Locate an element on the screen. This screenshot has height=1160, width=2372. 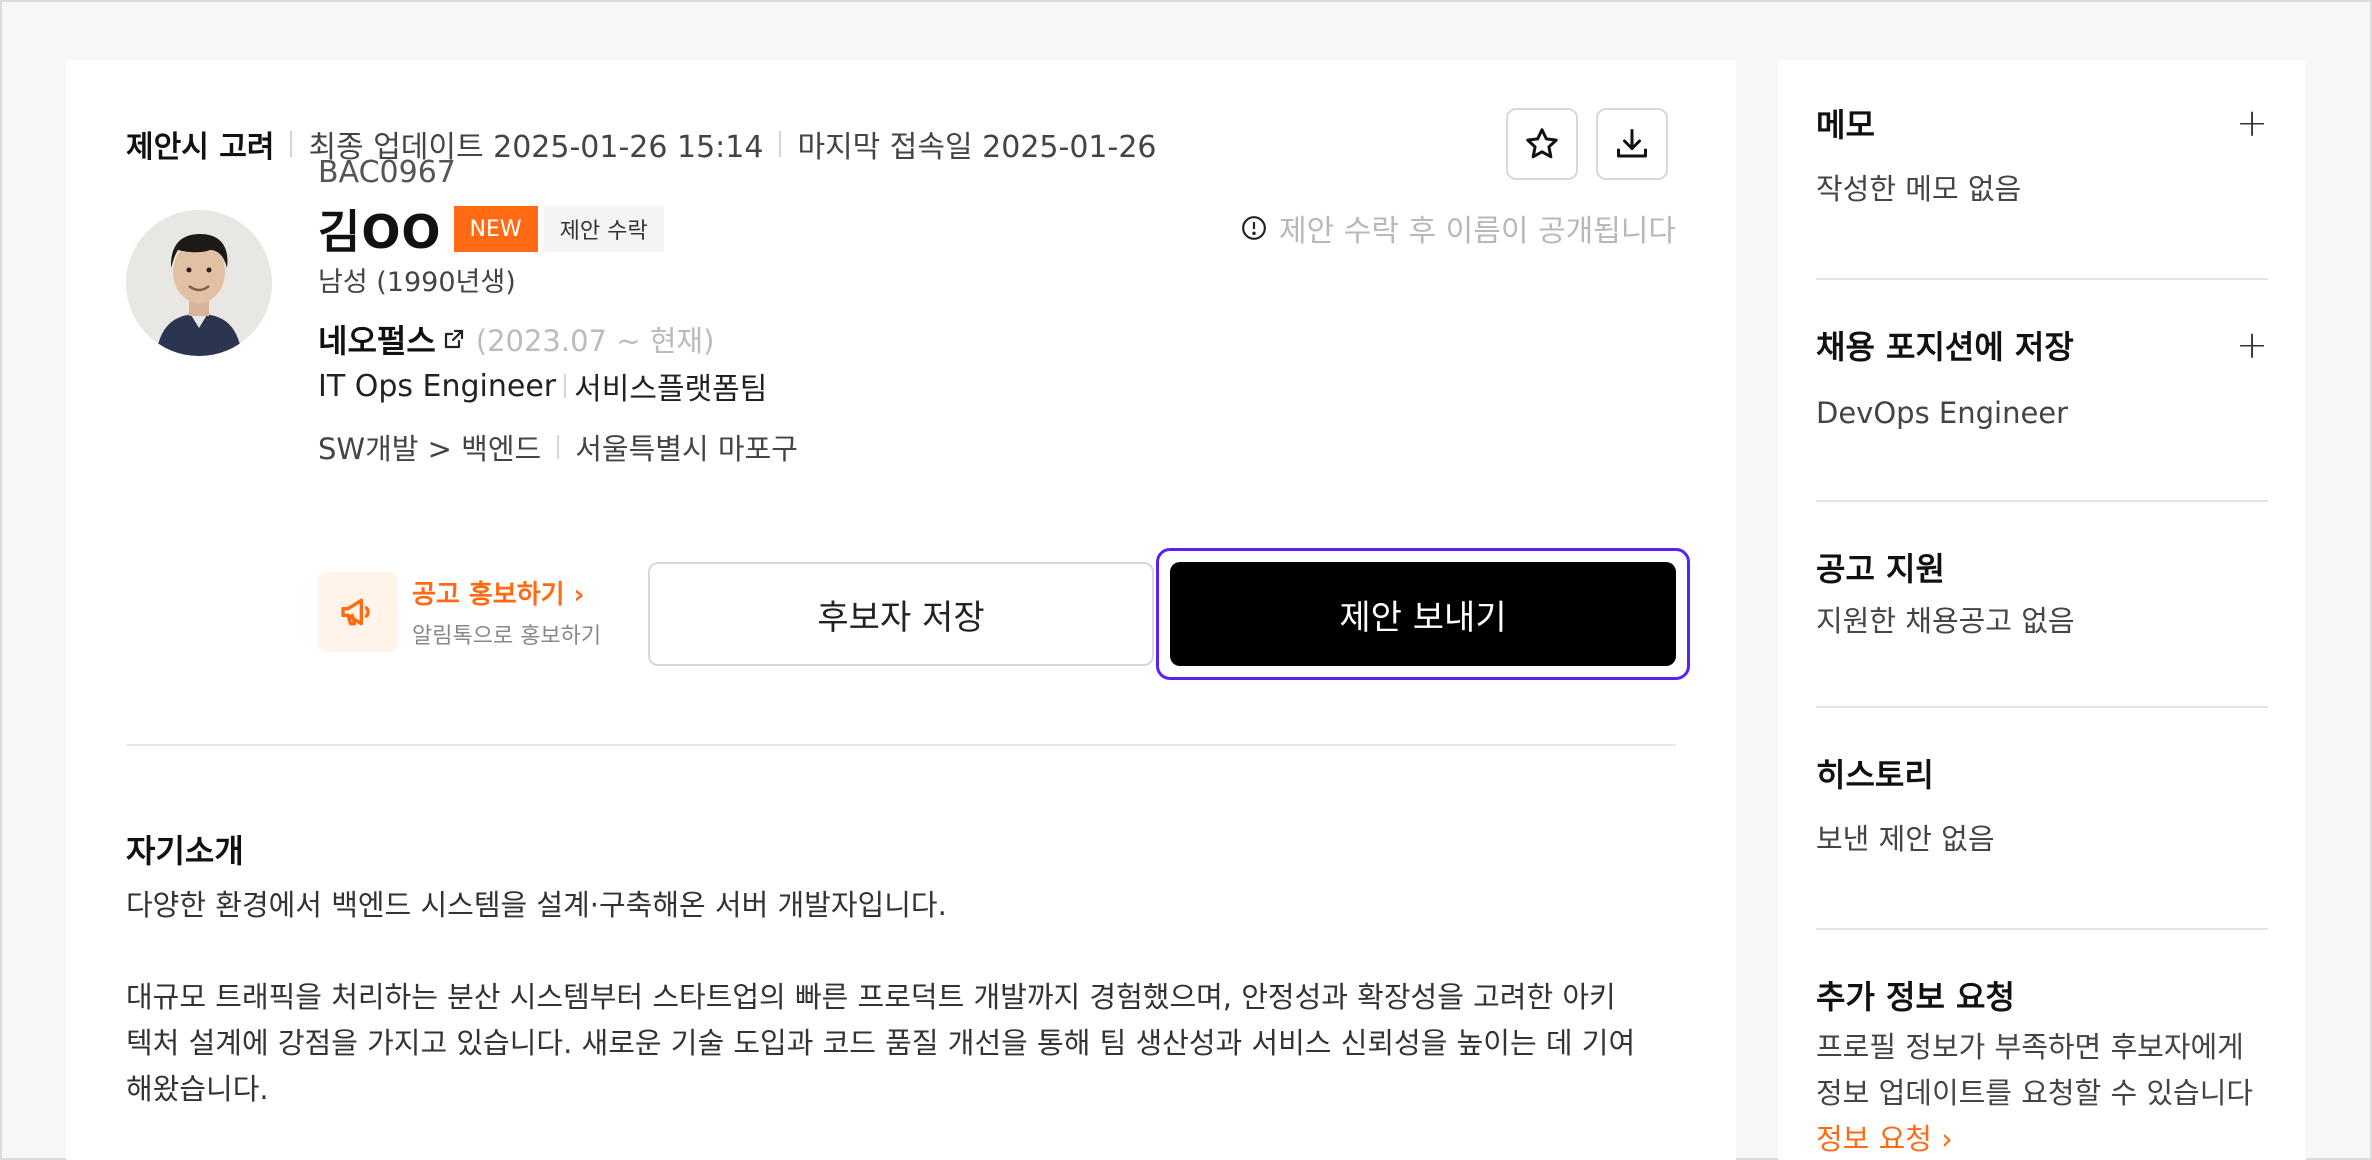
megaphone-icon is located at coordinates (355, 612).